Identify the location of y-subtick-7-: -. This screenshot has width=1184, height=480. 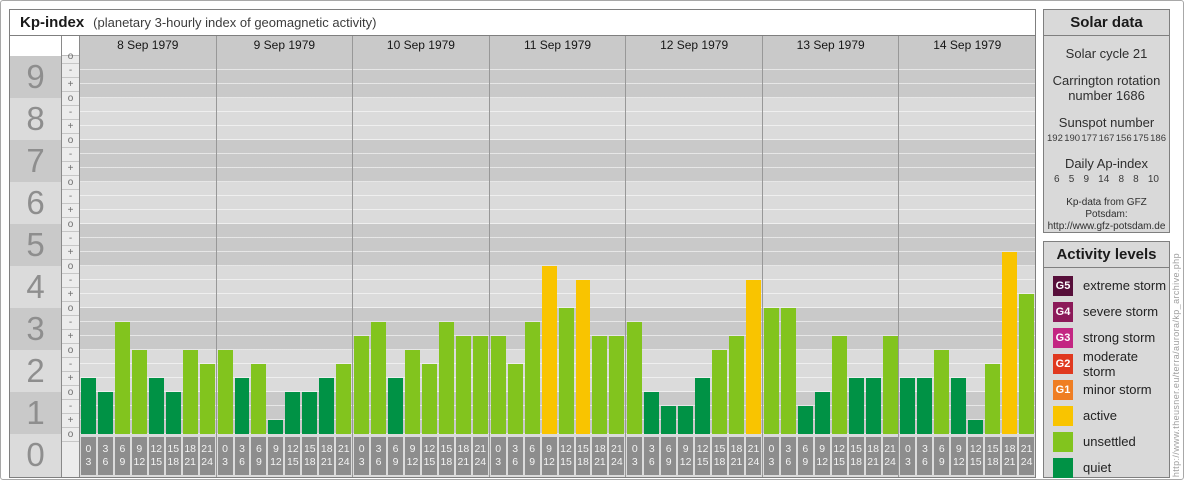
(70, 155).